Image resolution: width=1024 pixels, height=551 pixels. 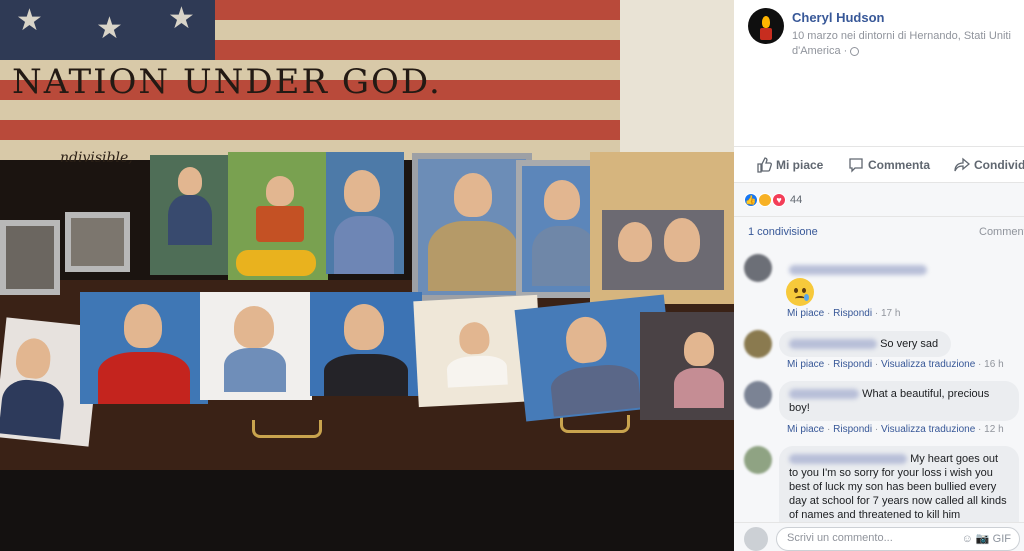 What do you see at coordinates (899, 165) in the screenshot?
I see `comment-button-label: Commenta` at bounding box center [899, 165].